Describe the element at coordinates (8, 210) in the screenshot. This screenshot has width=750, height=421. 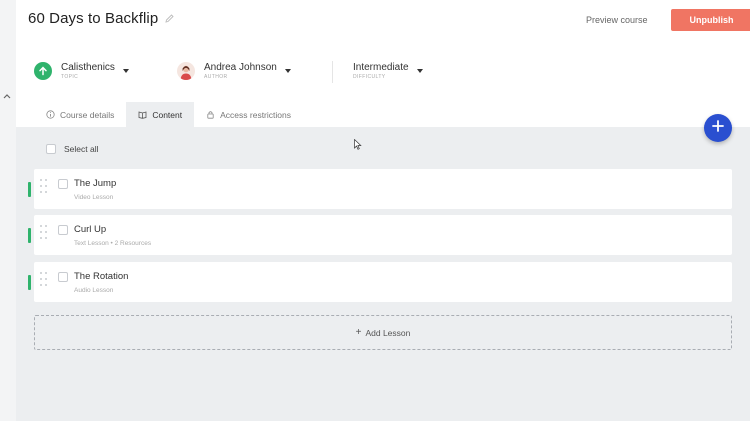
I see `left-sidebar-strip` at that location.